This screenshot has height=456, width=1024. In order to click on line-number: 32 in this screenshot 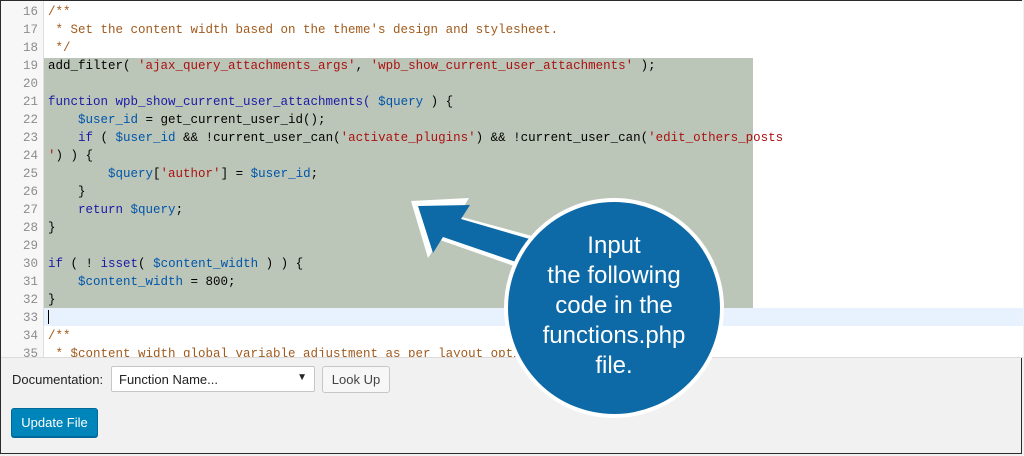, I will do `click(30, 300)`.